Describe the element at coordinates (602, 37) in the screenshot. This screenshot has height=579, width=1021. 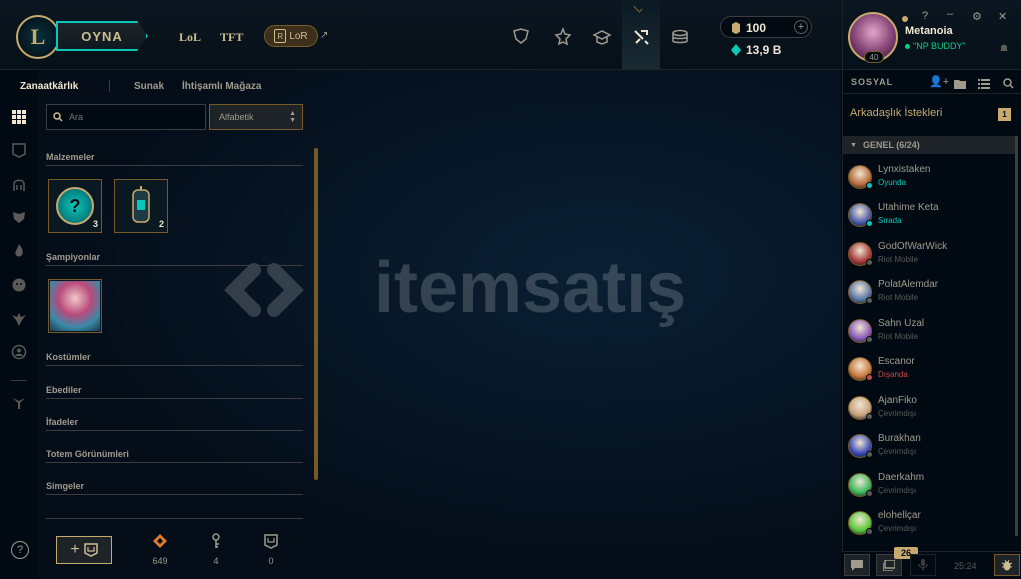
I see `collection-icon` at that location.